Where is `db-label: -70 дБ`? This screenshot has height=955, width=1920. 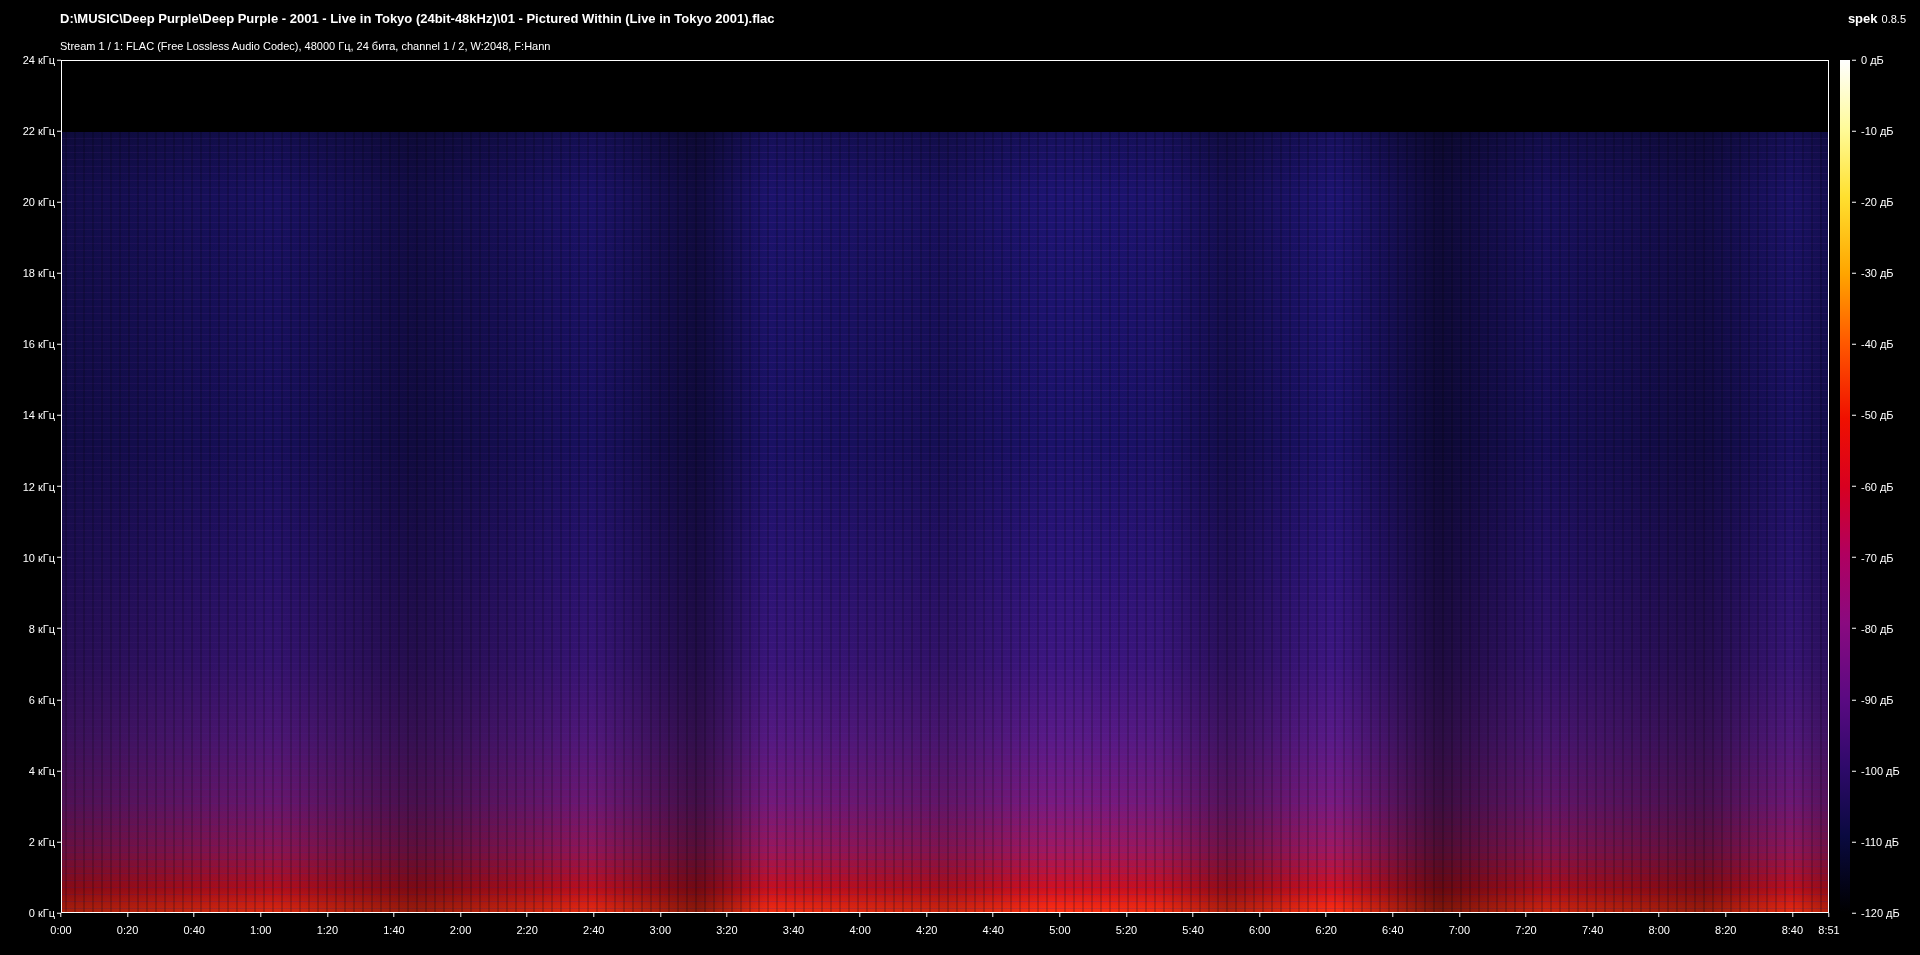
db-label: -70 дБ is located at coordinates (1877, 558).